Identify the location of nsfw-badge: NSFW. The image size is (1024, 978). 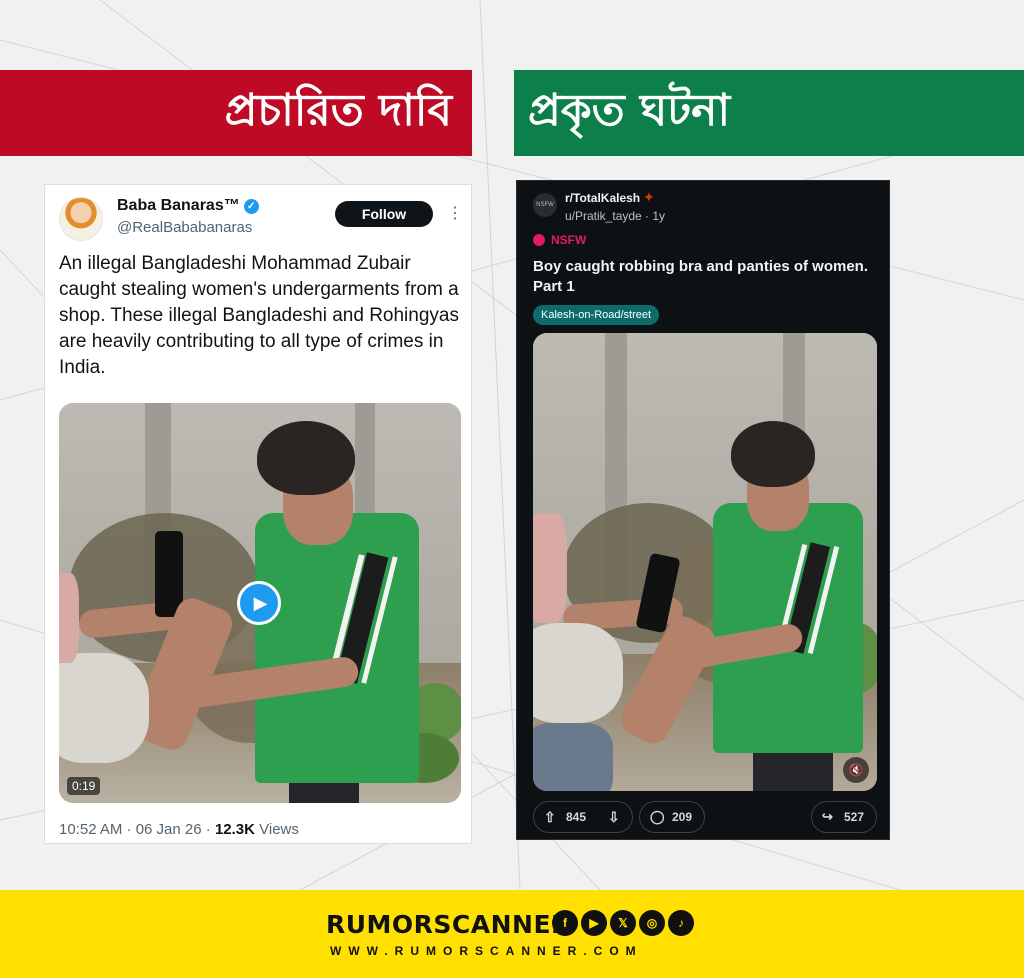
(559, 240).